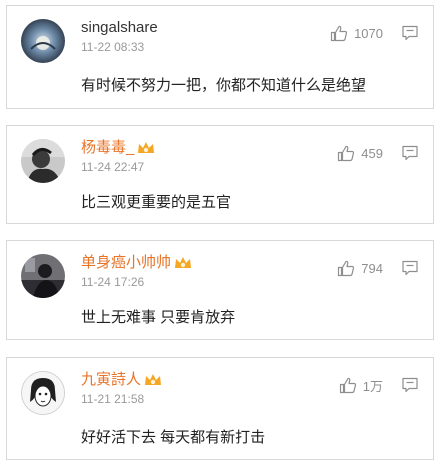  Describe the element at coordinates (224, 85) in the screenshot. I see `comment-text: 有时候不努力一把，你都不知道什么是绝望` at that location.